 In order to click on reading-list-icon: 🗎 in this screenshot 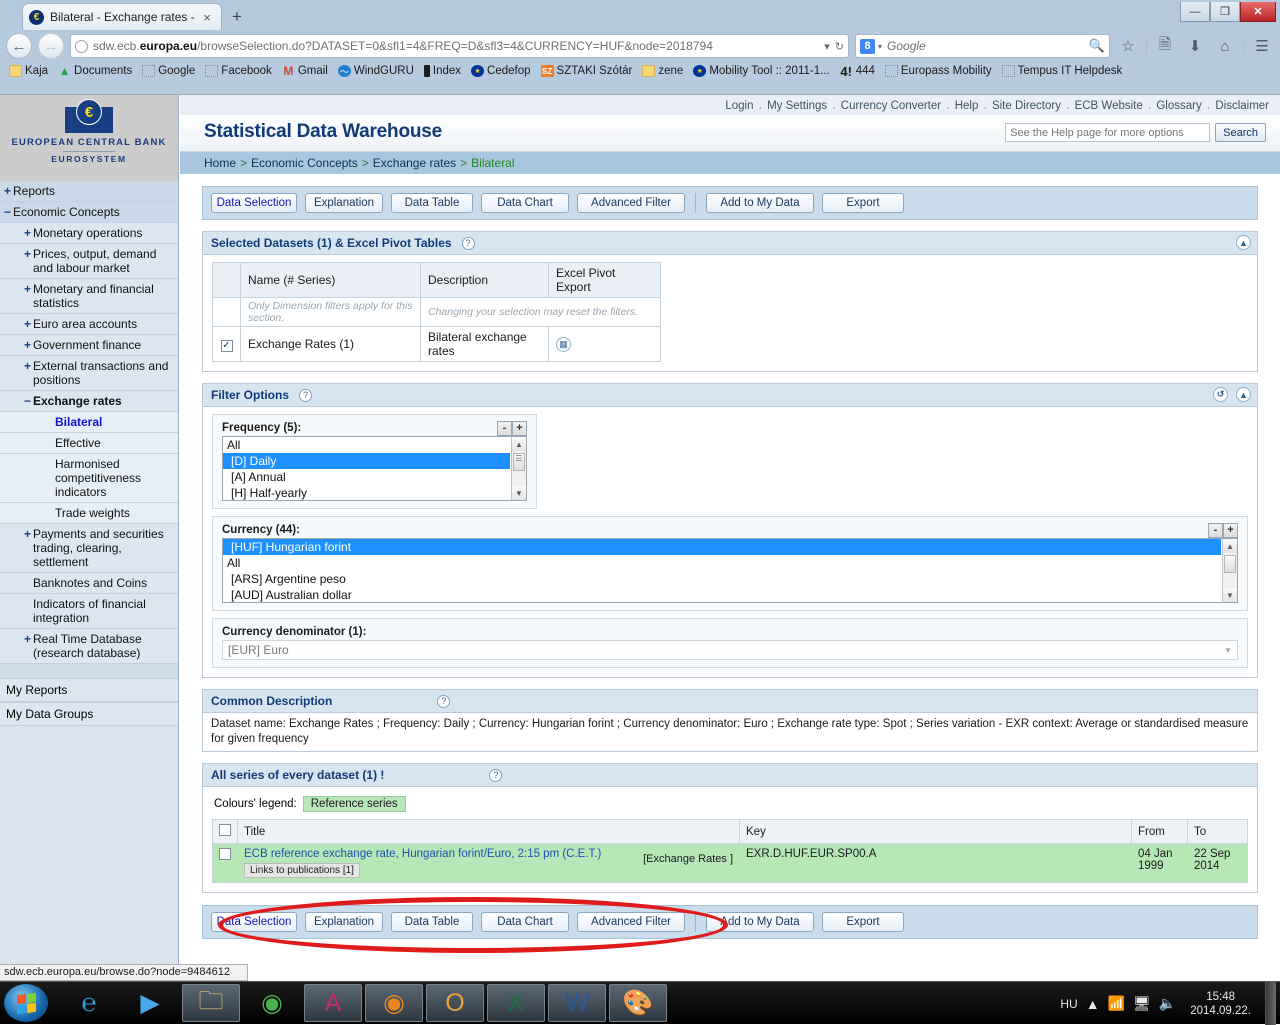, I will do `click(1165, 46)`.